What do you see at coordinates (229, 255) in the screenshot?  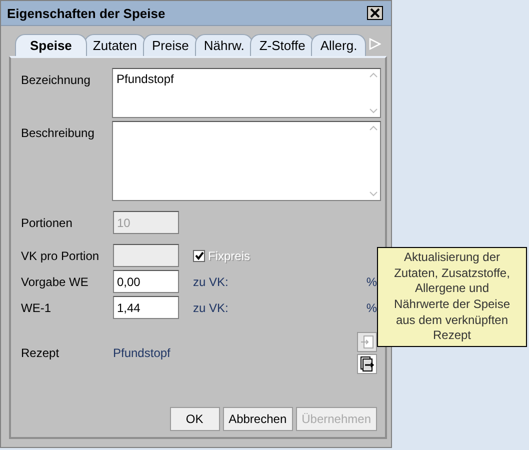 I see `checkbox-label: Fixpreis` at bounding box center [229, 255].